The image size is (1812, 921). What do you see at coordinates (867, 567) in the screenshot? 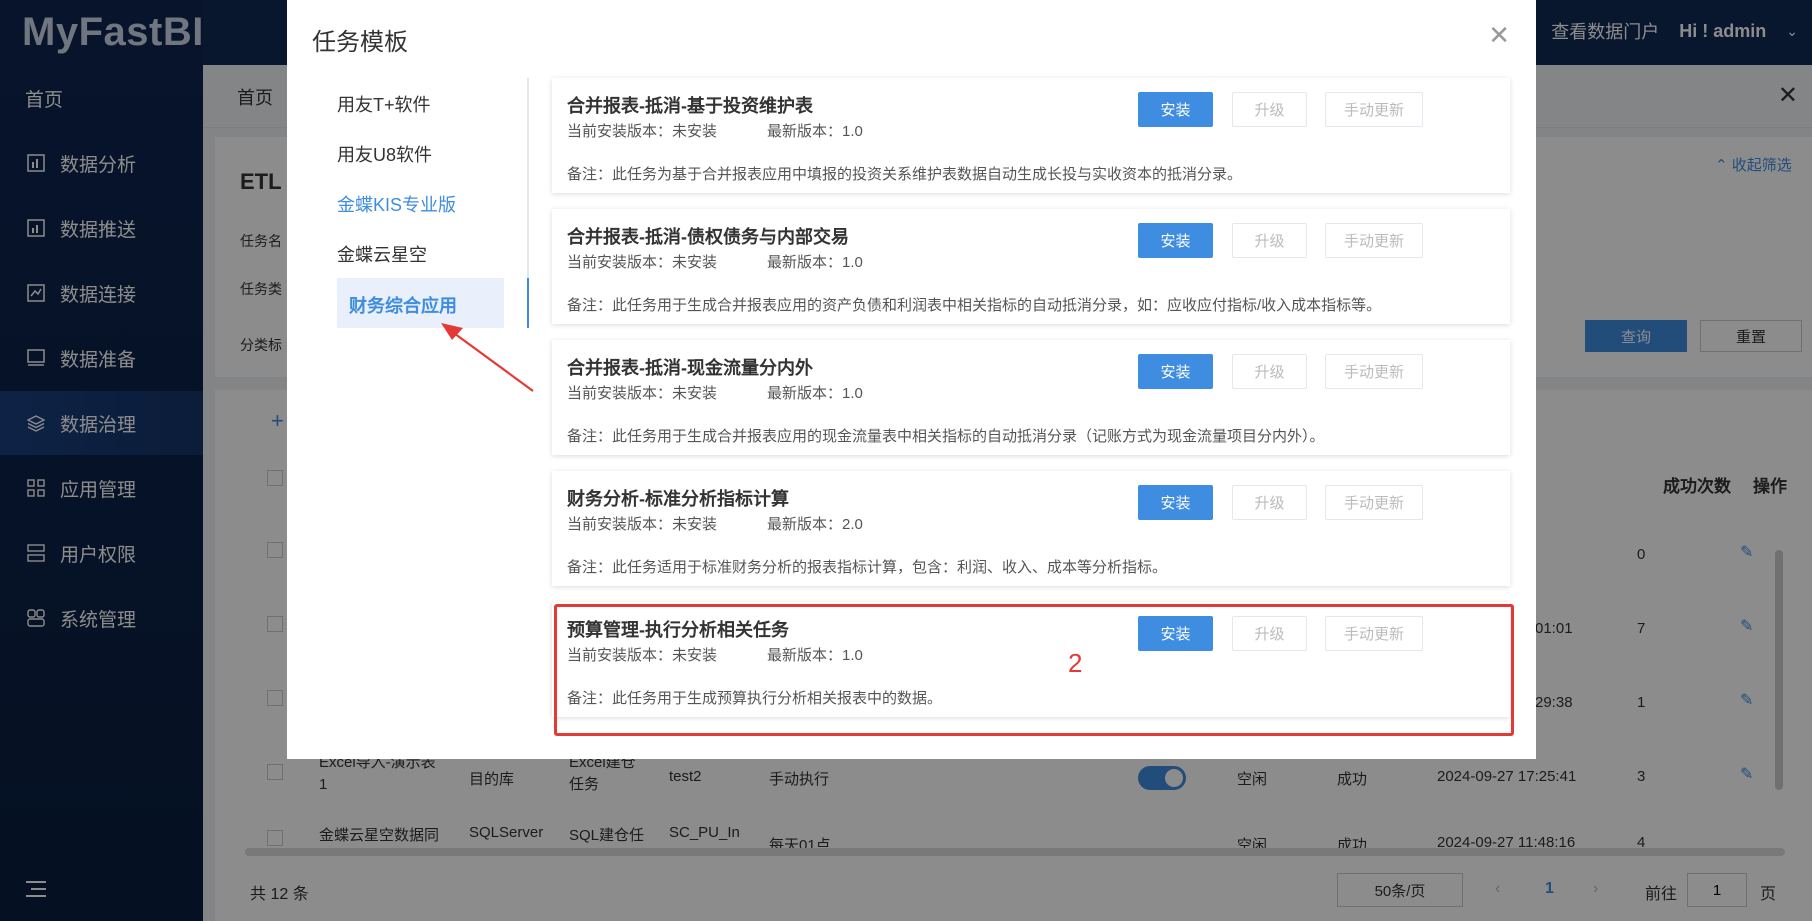
I see `template-note: 备注：此任务适用于标准财务分析的报表指标计算，包含：利润、收入、成本等分析指标。` at bounding box center [867, 567].